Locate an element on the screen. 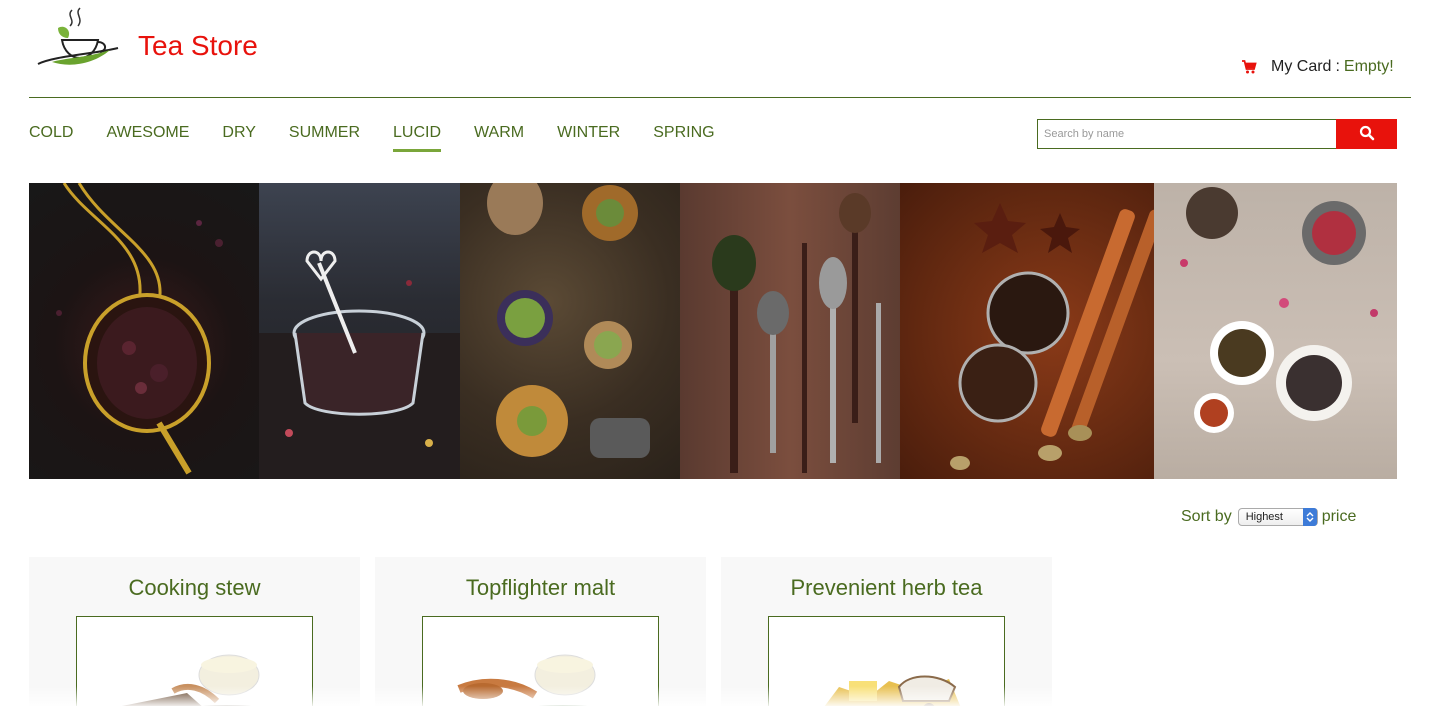  cart-label: My Card is located at coordinates (1301, 66).